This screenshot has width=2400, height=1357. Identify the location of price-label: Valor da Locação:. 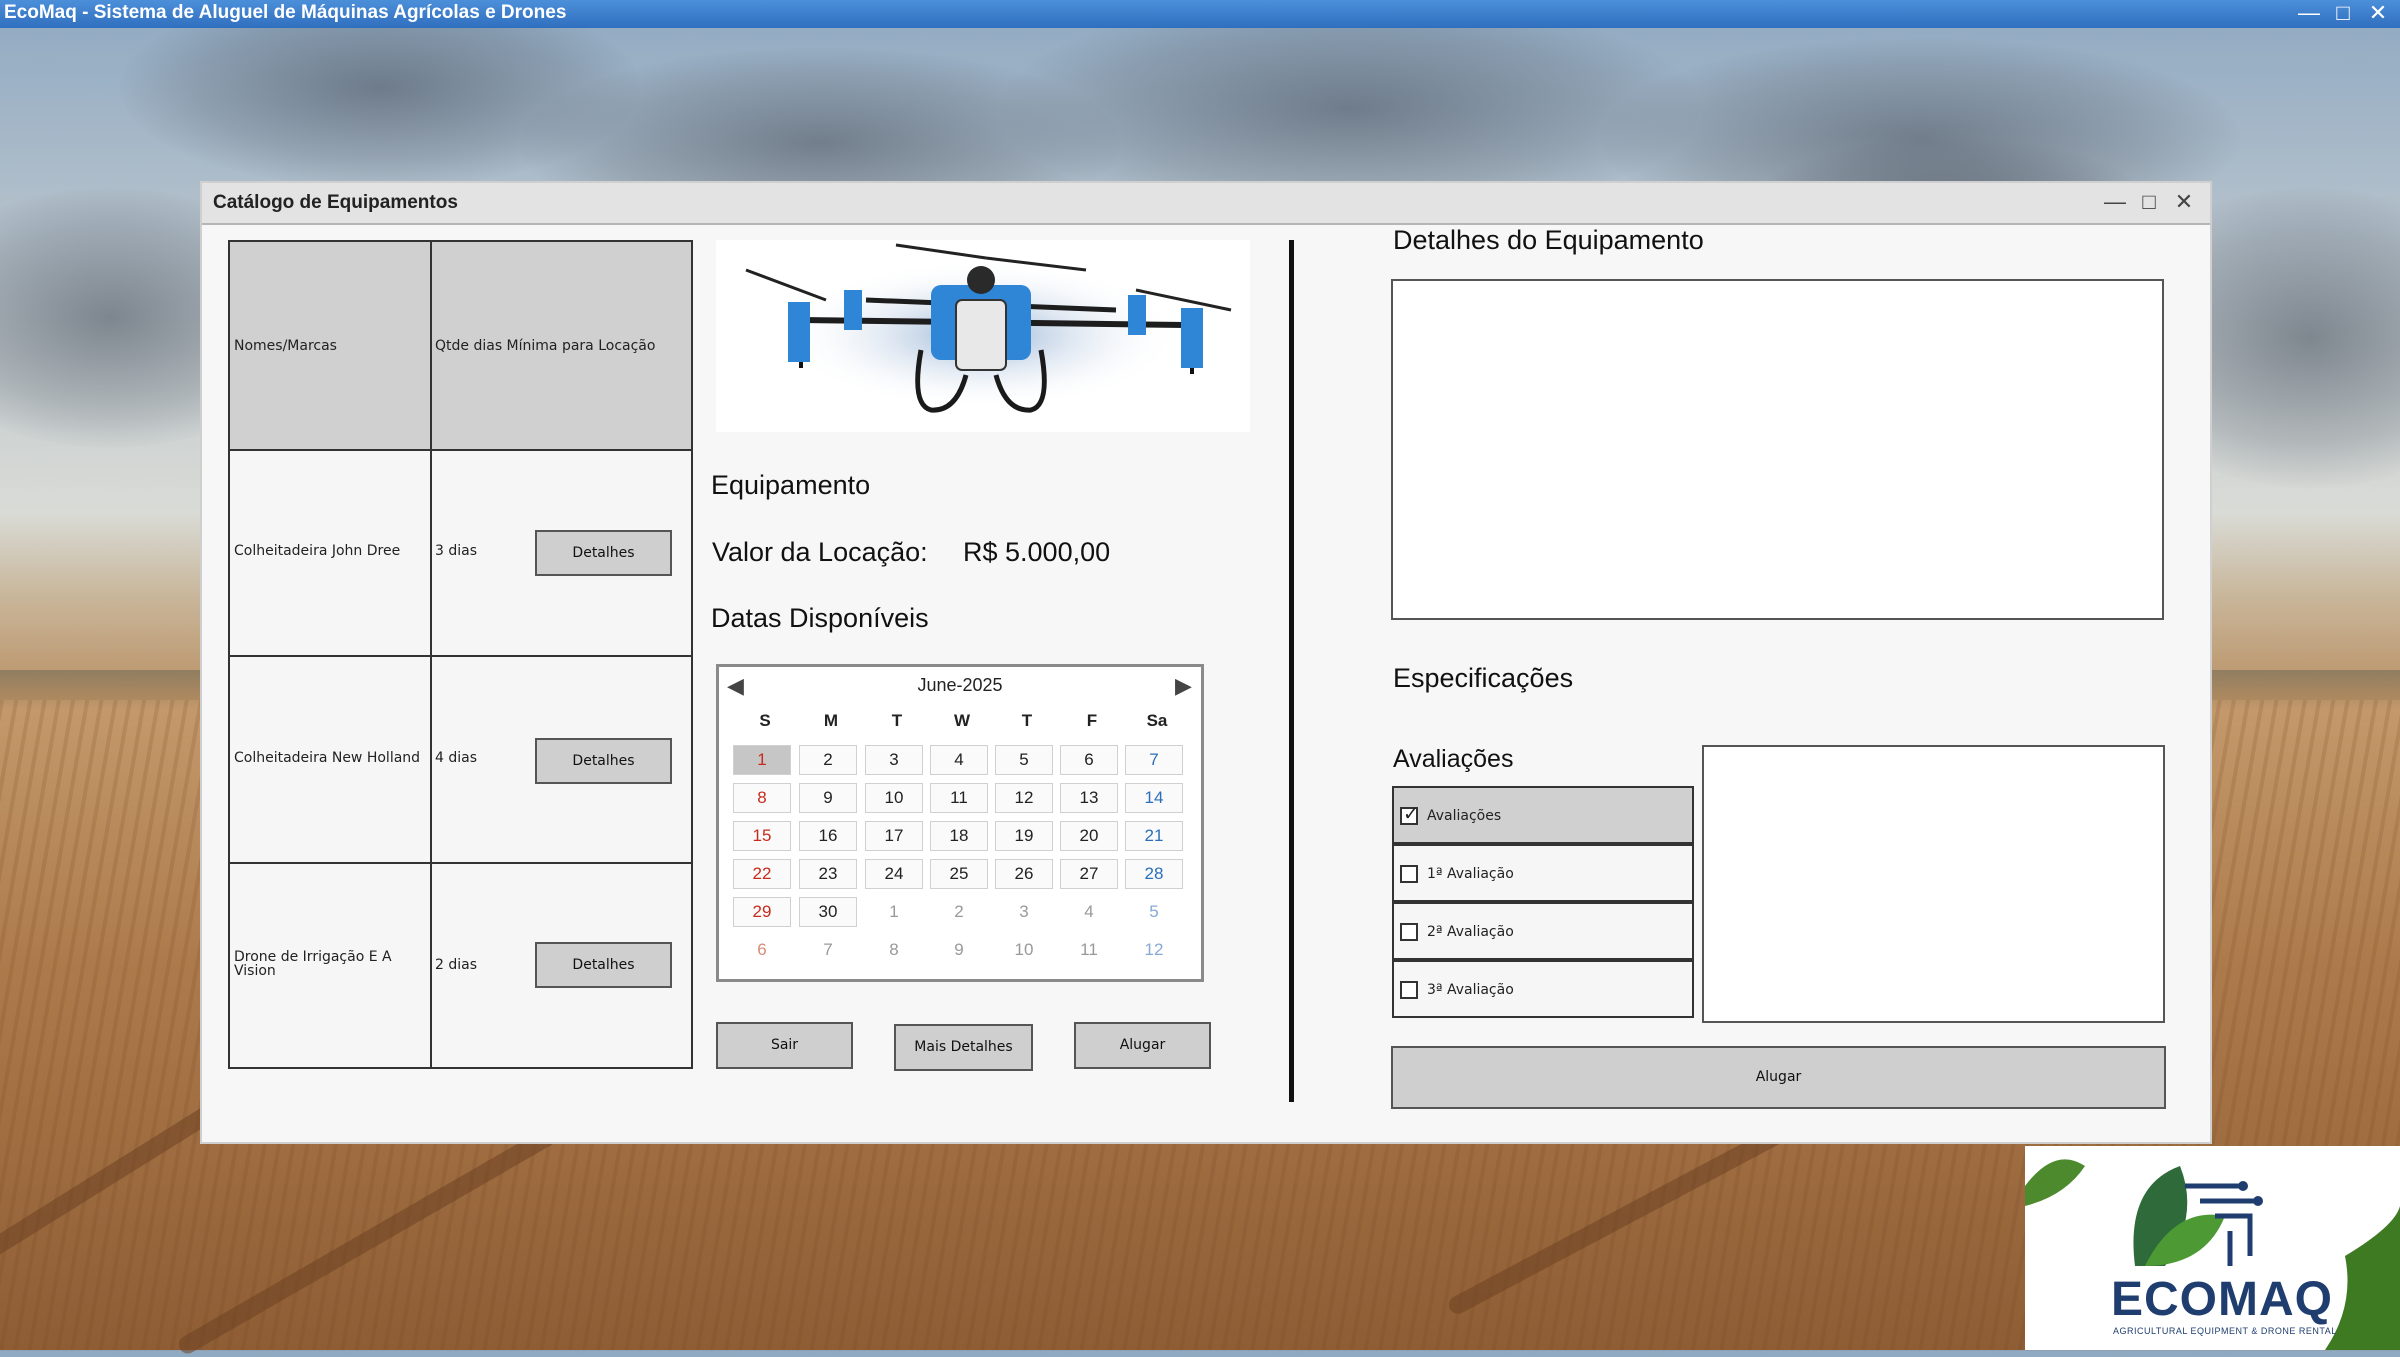
(820, 552).